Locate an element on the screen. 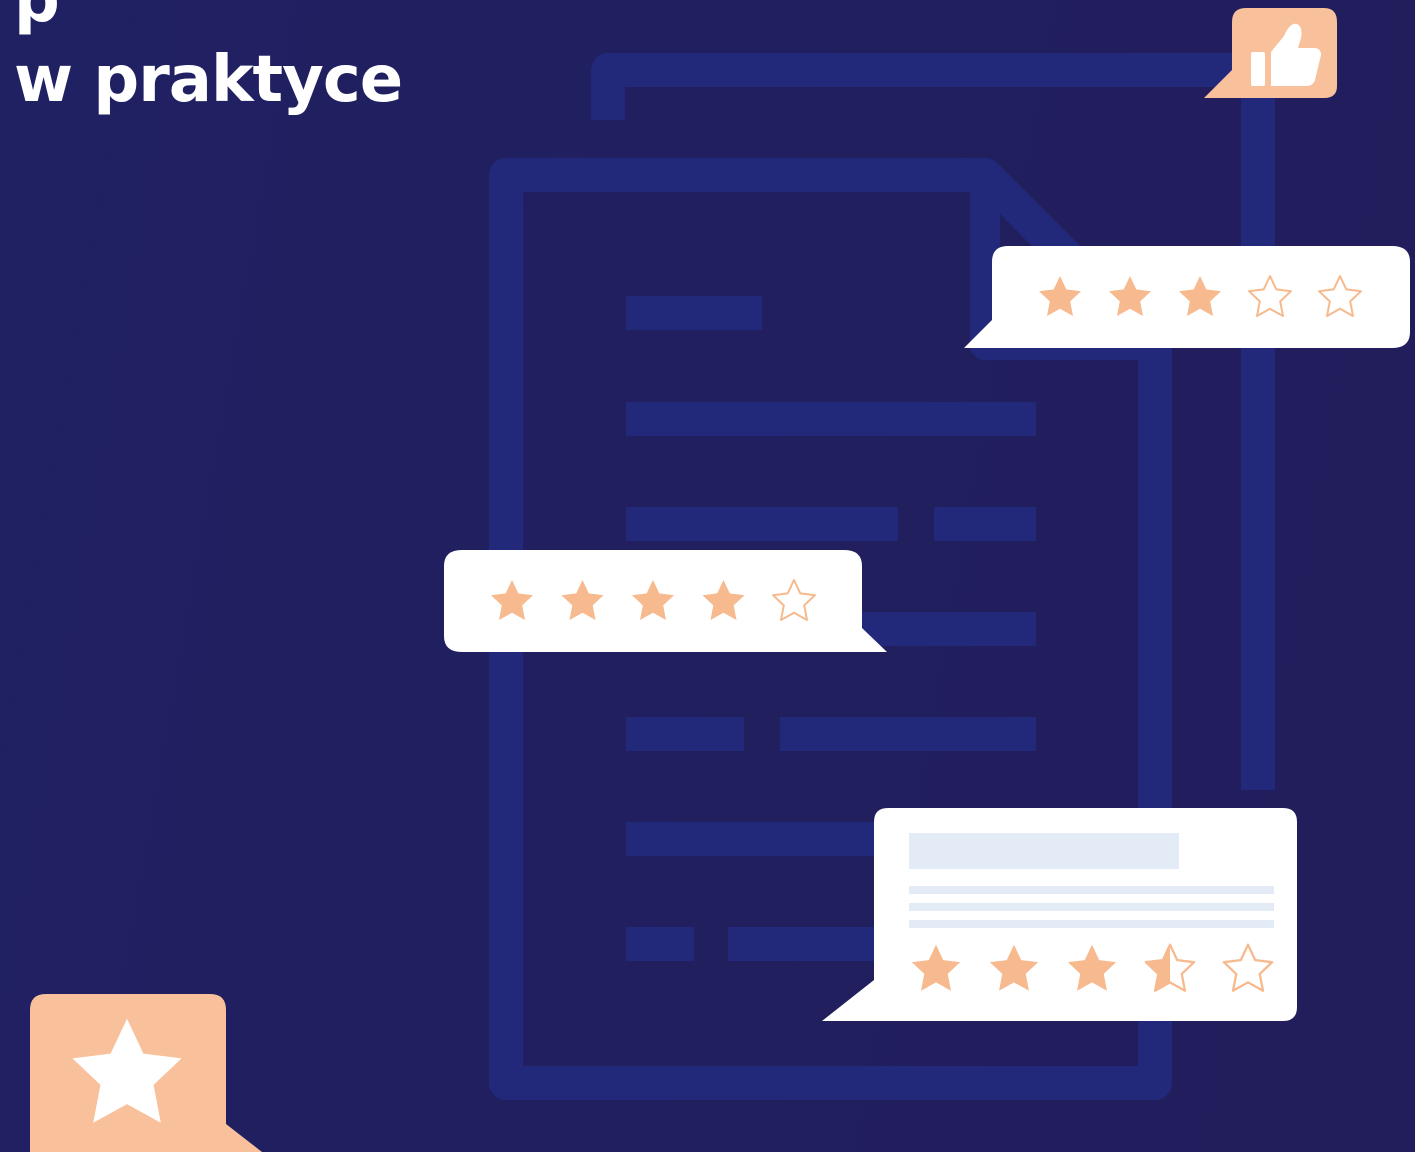 The image size is (1415, 1152). rating-bubble-top is located at coordinates (1187, 297).